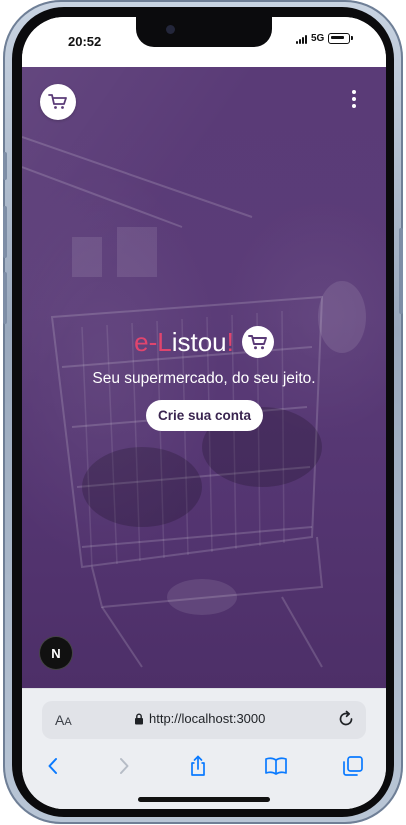 Image resolution: width=406 pixels, height=825 pixels. What do you see at coordinates (204, 415) in the screenshot?
I see `create-account-button: Crie sua conta` at bounding box center [204, 415].